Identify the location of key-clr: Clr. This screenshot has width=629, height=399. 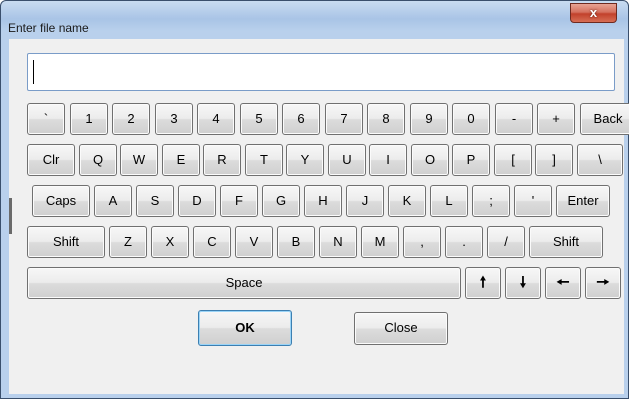
(51, 160).